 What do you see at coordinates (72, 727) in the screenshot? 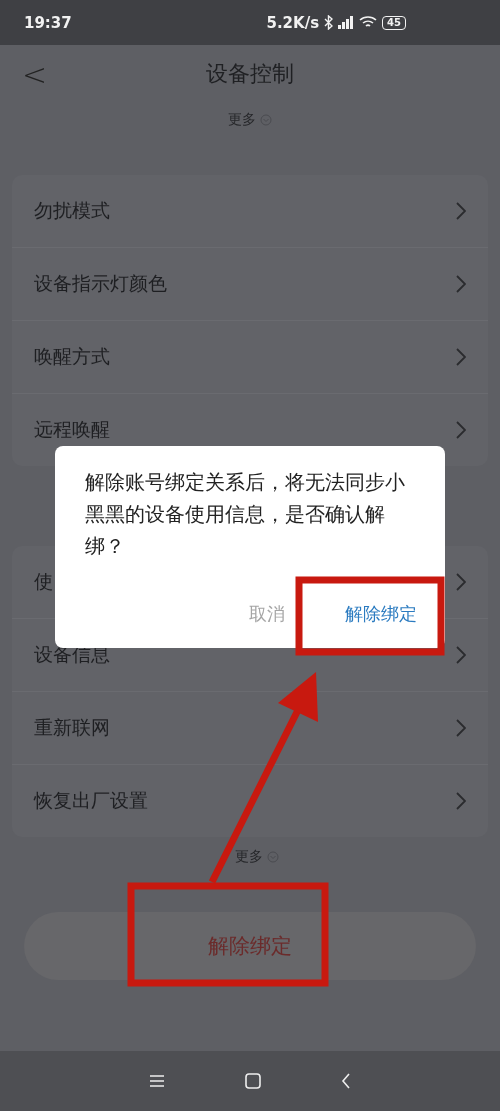
I see `row-label: 重新联网` at bounding box center [72, 727].